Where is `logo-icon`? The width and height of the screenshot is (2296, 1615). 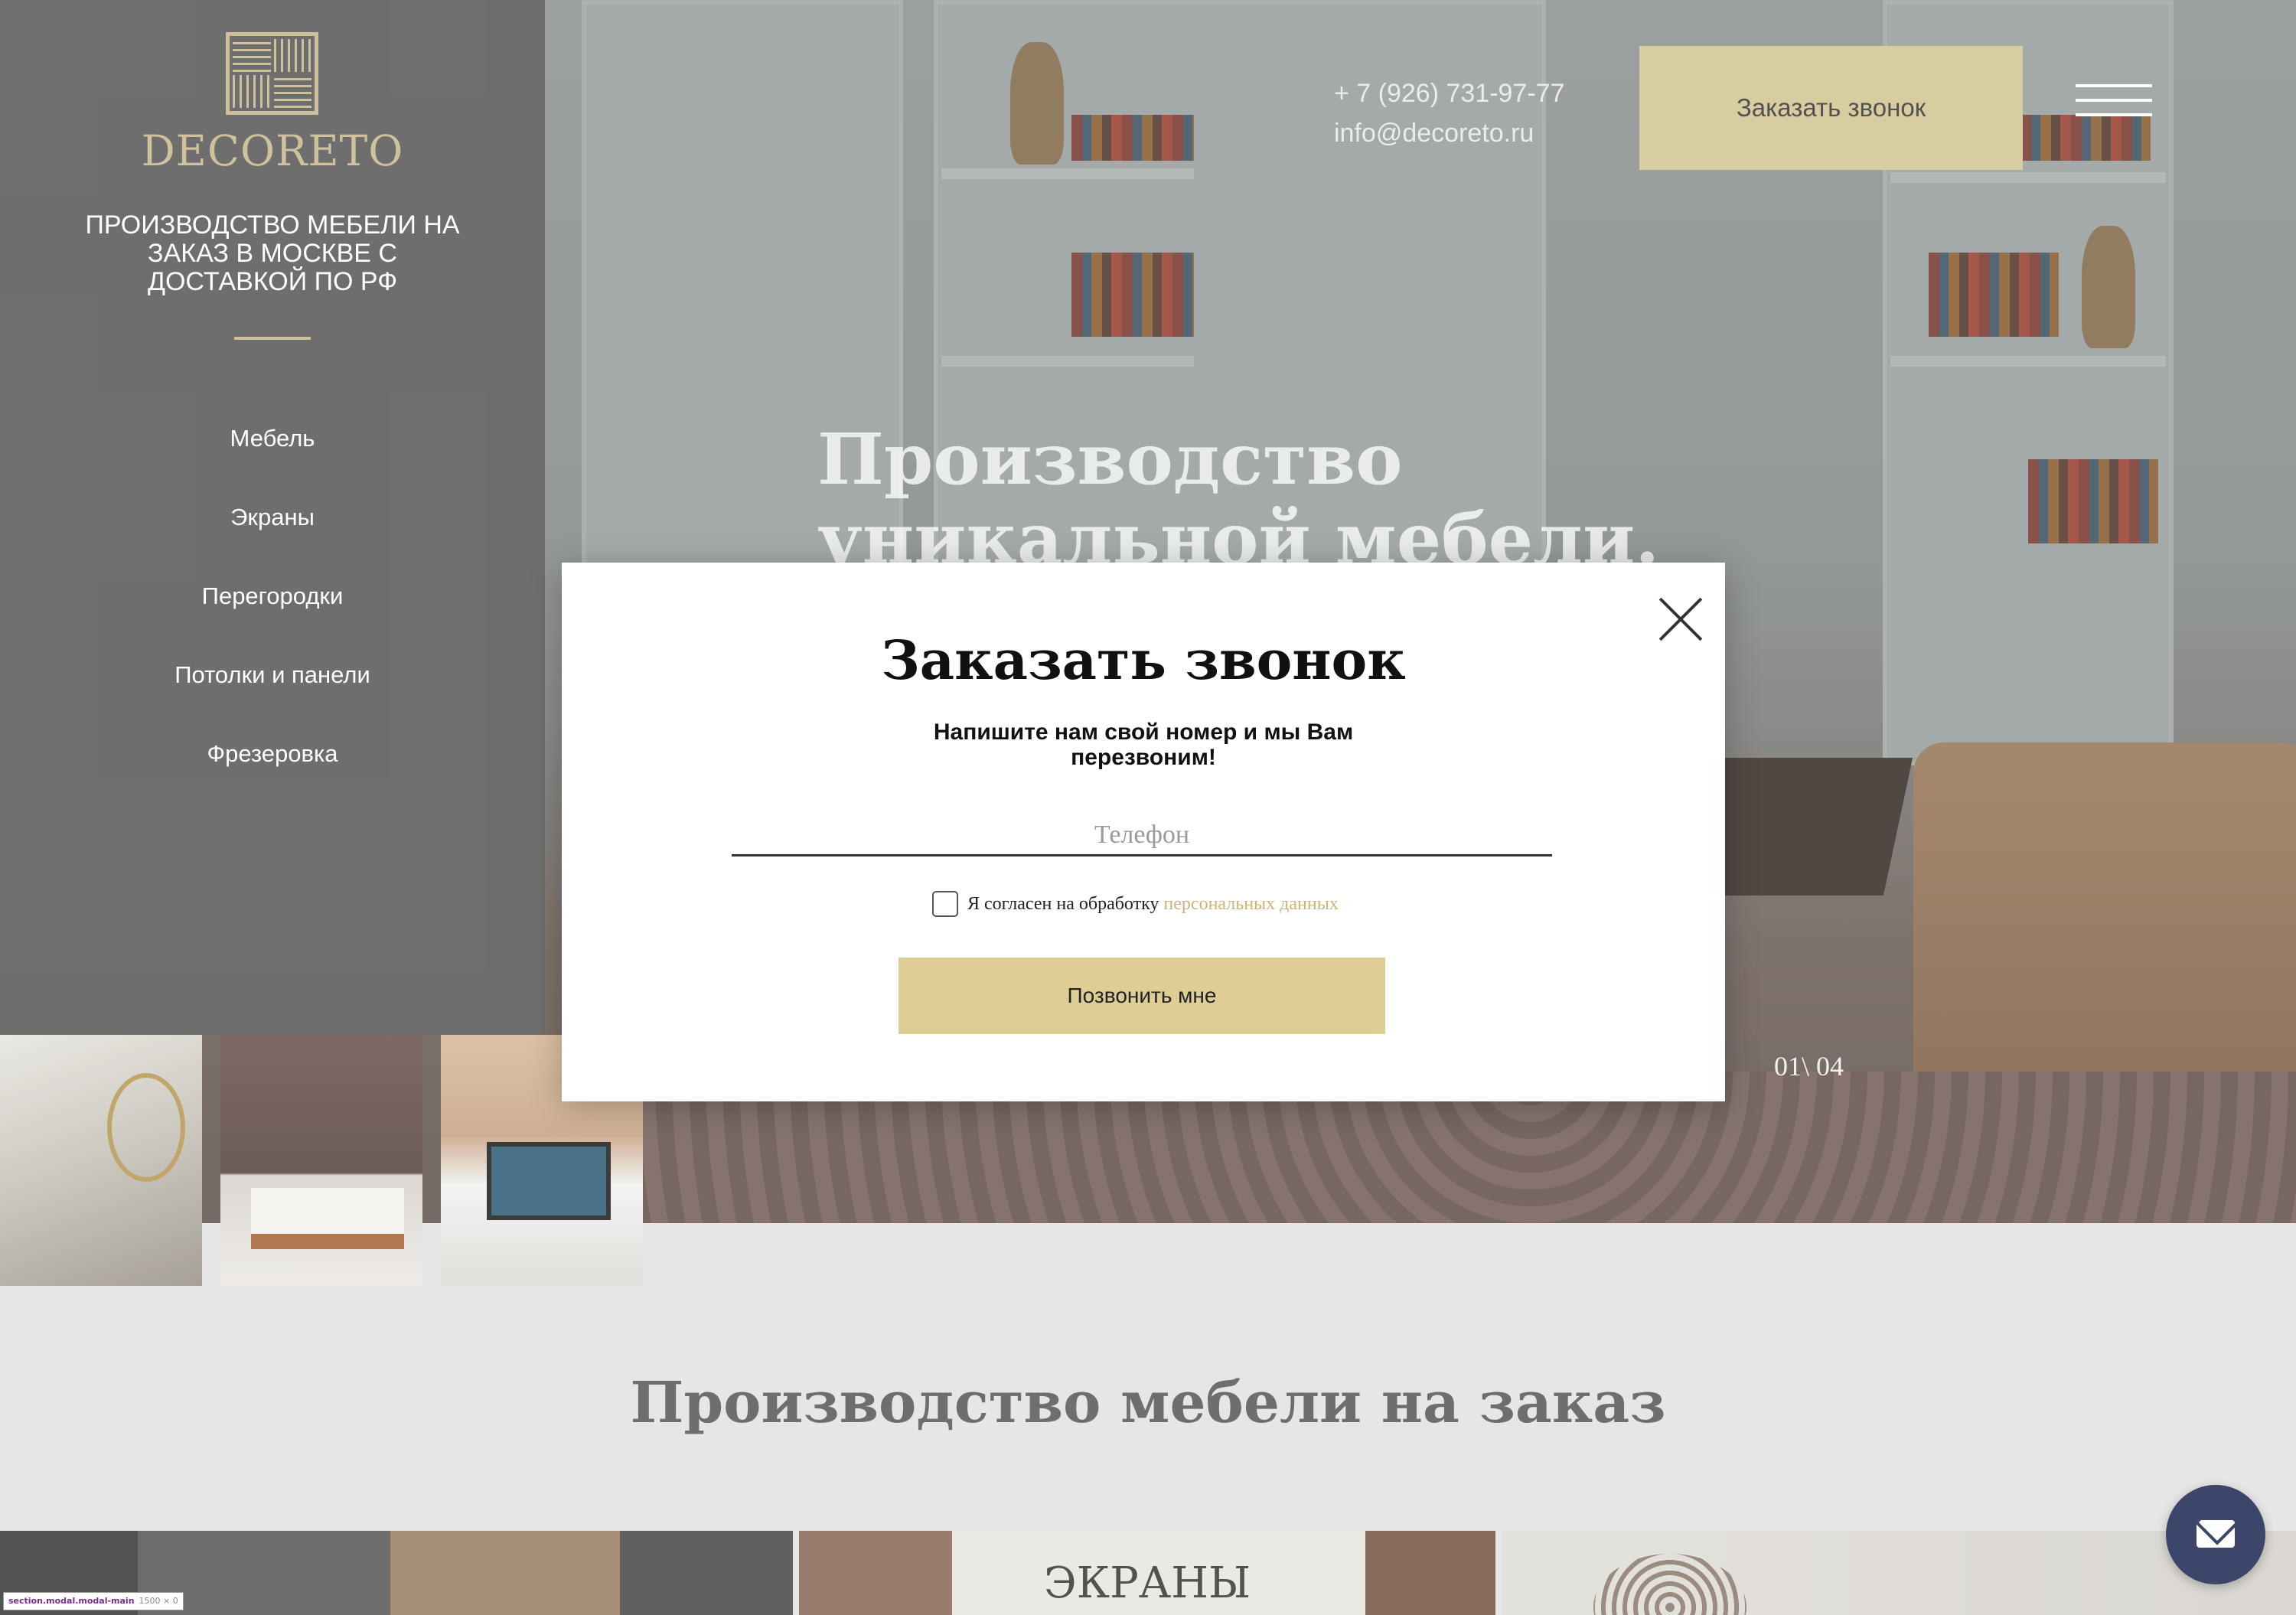 logo-icon is located at coordinates (272, 73).